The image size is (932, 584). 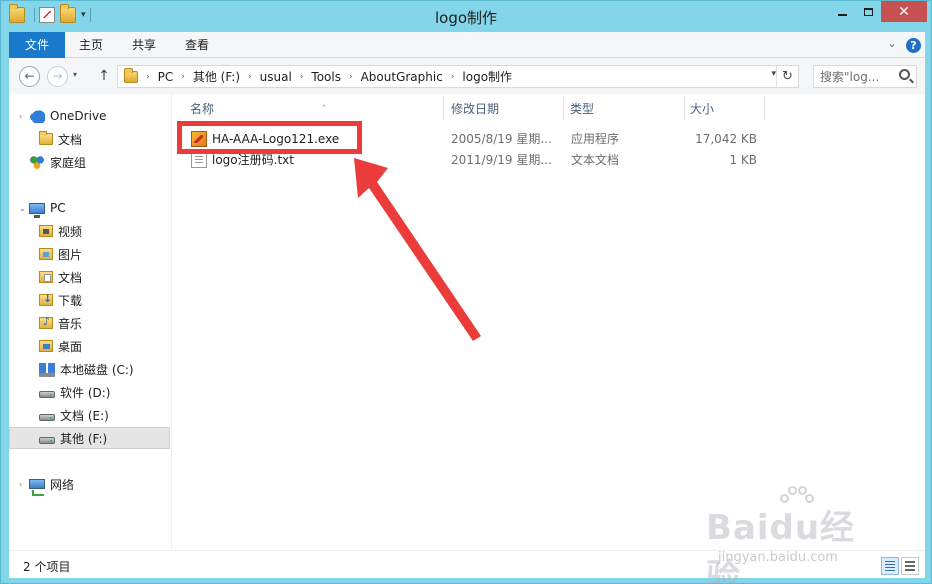 I want to click on sidebar-item-label: 下载, so click(x=70, y=300).